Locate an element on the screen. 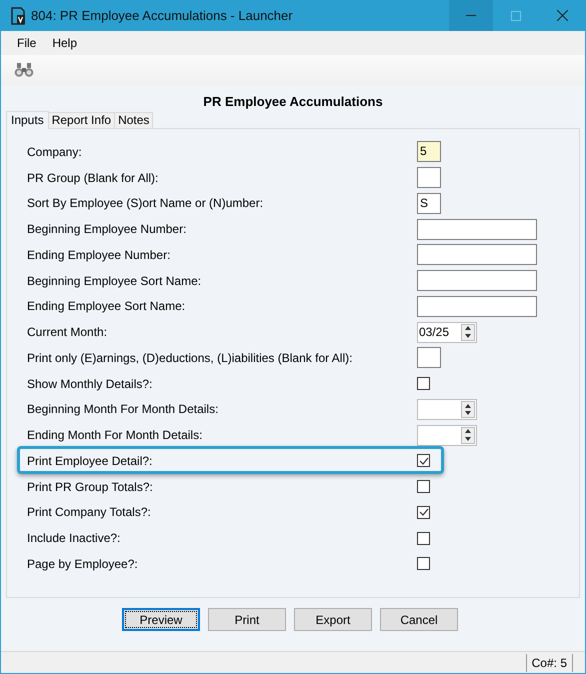 The width and height of the screenshot is (586, 674). field-label: Beginning Employee Number: is located at coordinates (106, 229).